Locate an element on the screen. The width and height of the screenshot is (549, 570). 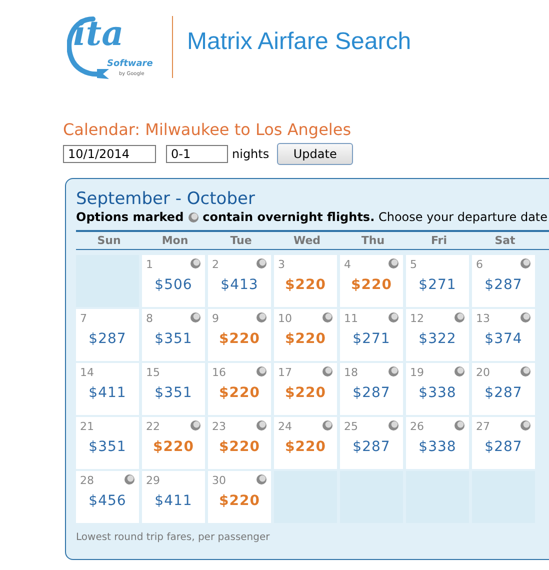
calendar-heading: Calendar: Milwaukee to Los Angeles is located at coordinates (207, 129).